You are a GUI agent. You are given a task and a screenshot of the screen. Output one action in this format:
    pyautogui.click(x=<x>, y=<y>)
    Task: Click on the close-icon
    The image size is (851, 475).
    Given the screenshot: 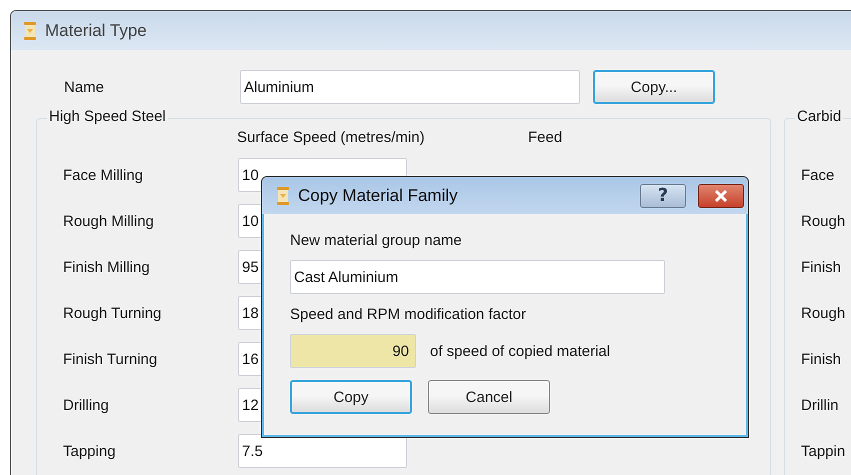 What is the action you would take?
    pyautogui.click(x=721, y=196)
    